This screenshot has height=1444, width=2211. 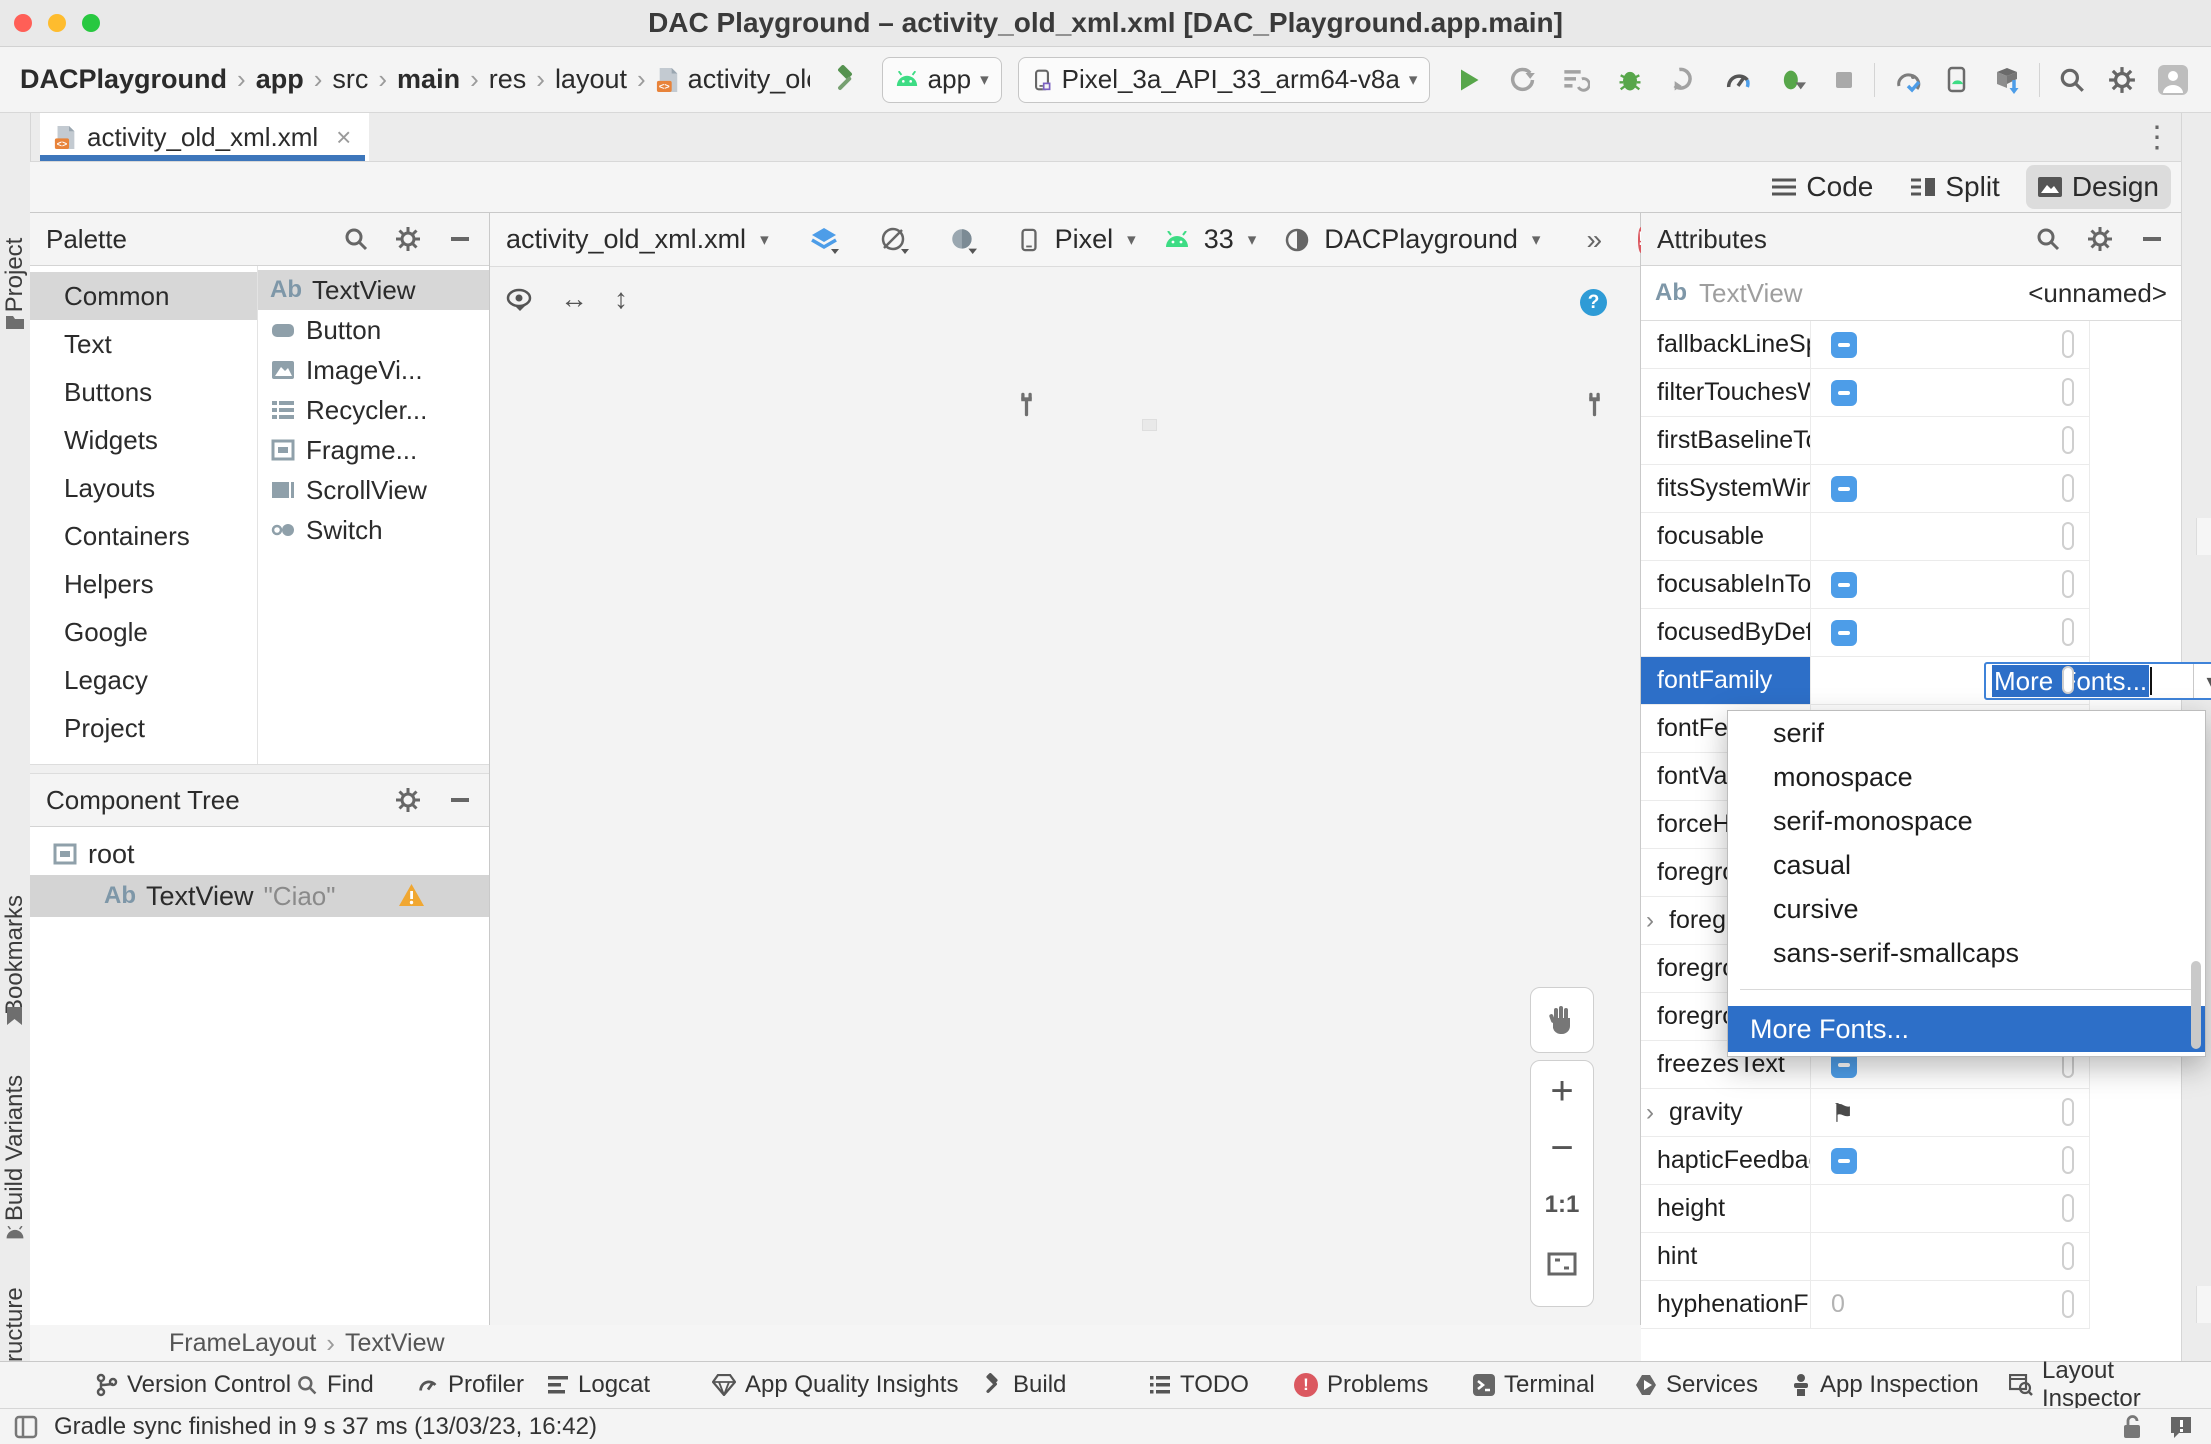 What do you see at coordinates (373, 490) in the screenshot?
I see `palette-item-scrollview: ScrollView` at bounding box center [373, 490].